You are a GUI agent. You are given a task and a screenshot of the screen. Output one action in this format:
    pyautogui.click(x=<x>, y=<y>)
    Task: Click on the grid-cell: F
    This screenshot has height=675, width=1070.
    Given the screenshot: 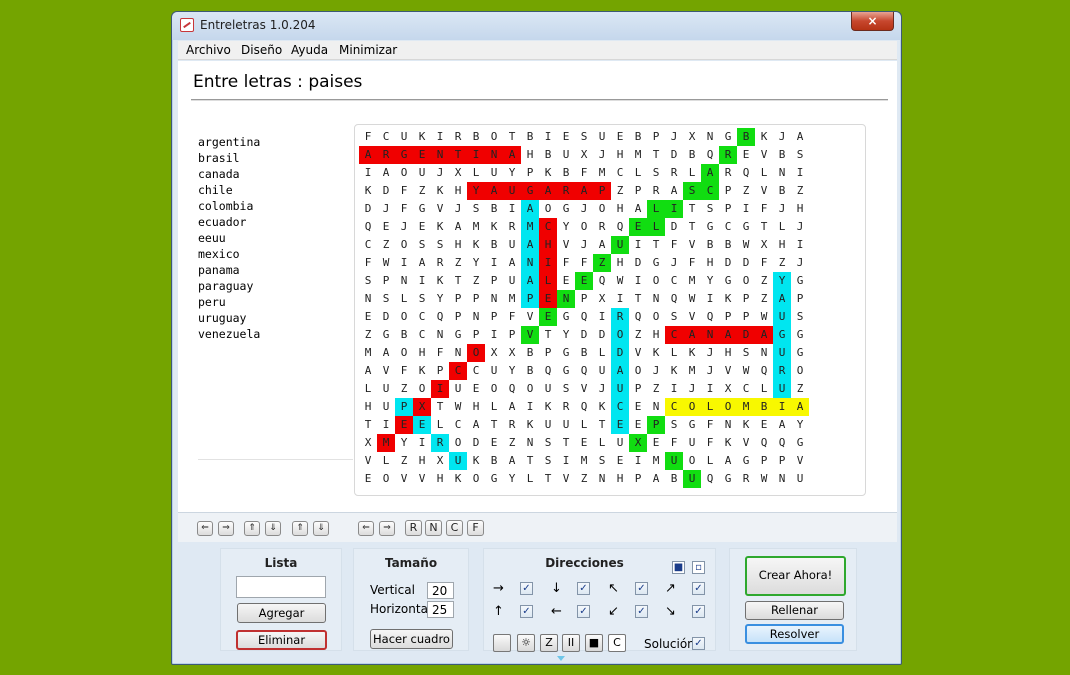 What is the action you would take?
    pyautogui.click(x=404, y=209)
    